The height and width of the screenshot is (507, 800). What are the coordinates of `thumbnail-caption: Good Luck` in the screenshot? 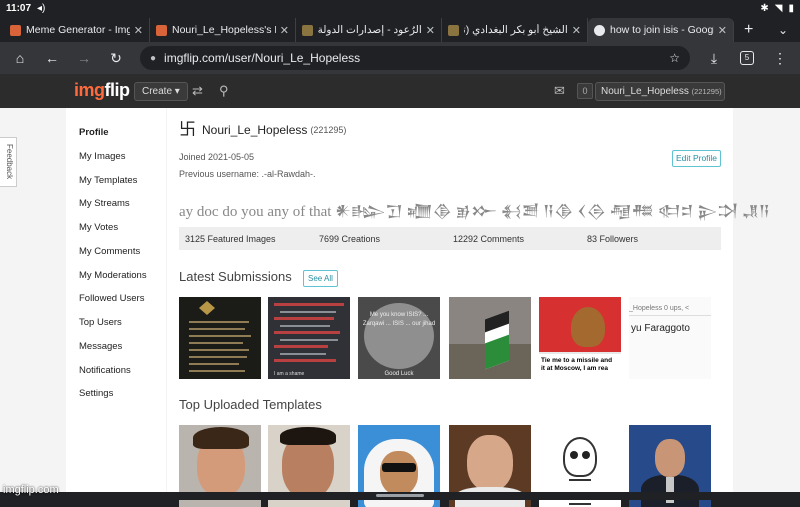 It's located at (399, 374).